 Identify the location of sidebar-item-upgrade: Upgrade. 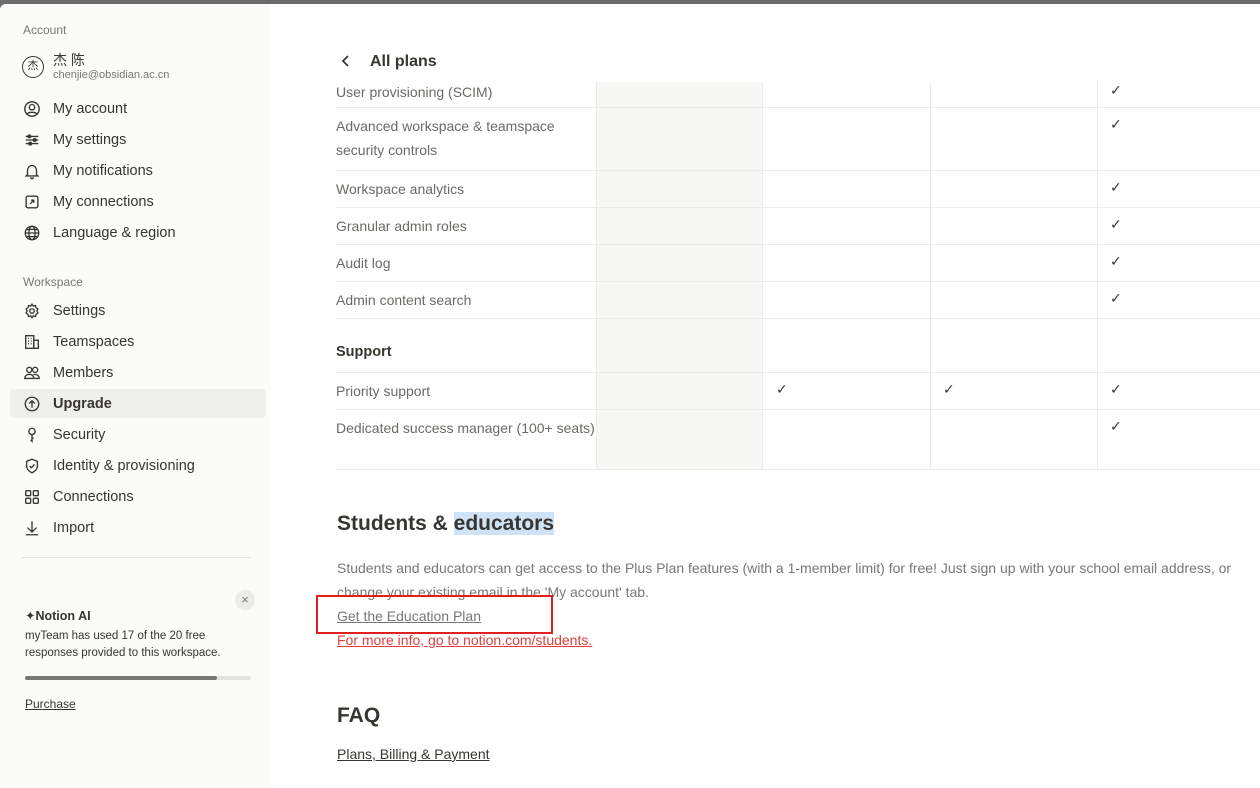
(138, 403).